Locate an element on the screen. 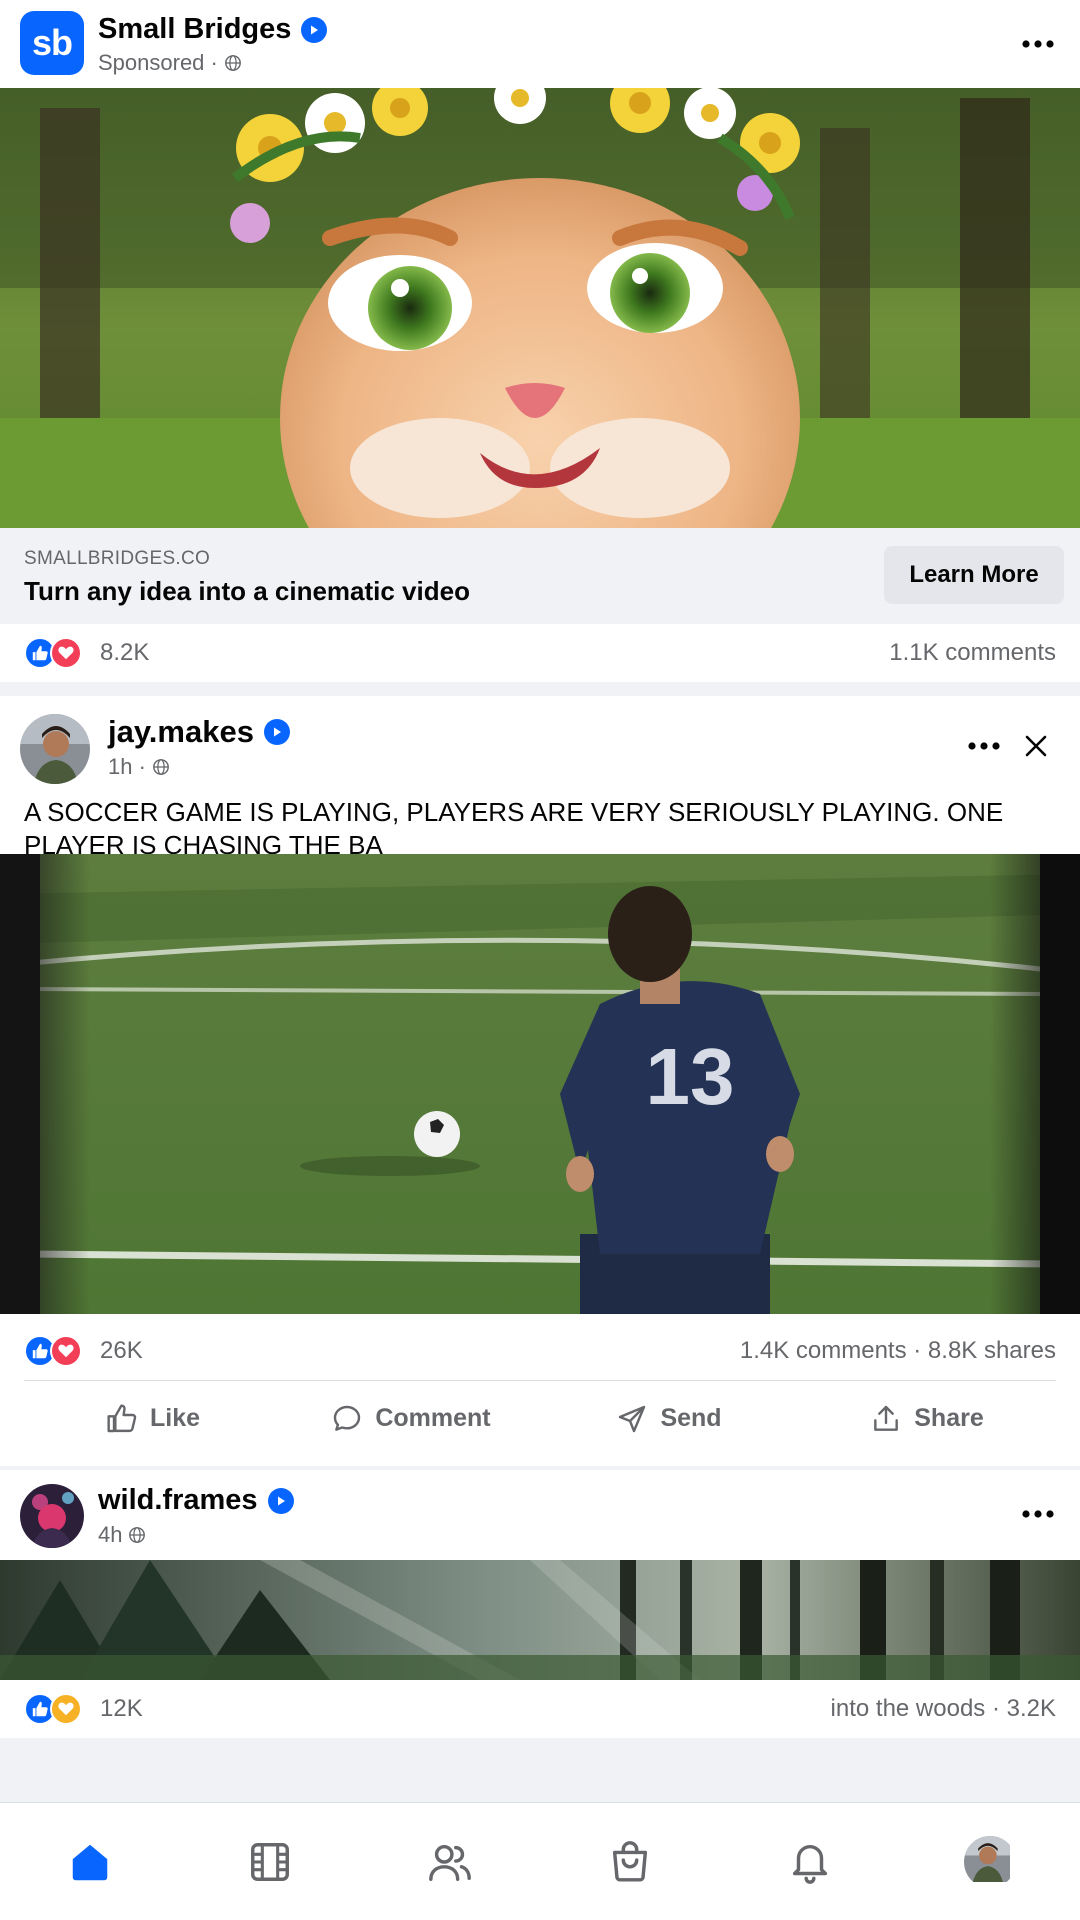 Image resolution: width=1080 pixels, height=1920 pixels. friends-icon is located at coordinates (450, 1862).